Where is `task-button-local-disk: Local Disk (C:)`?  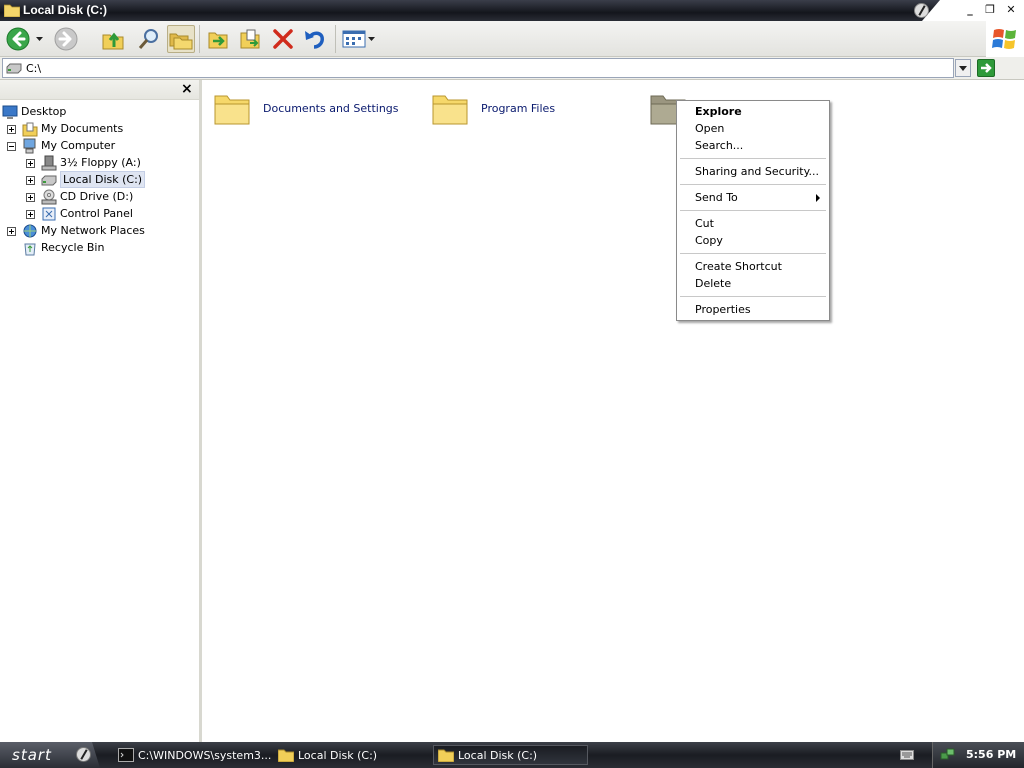 task-button-local-disk: Local Disk (C:) is located at coordinates (351, 755).